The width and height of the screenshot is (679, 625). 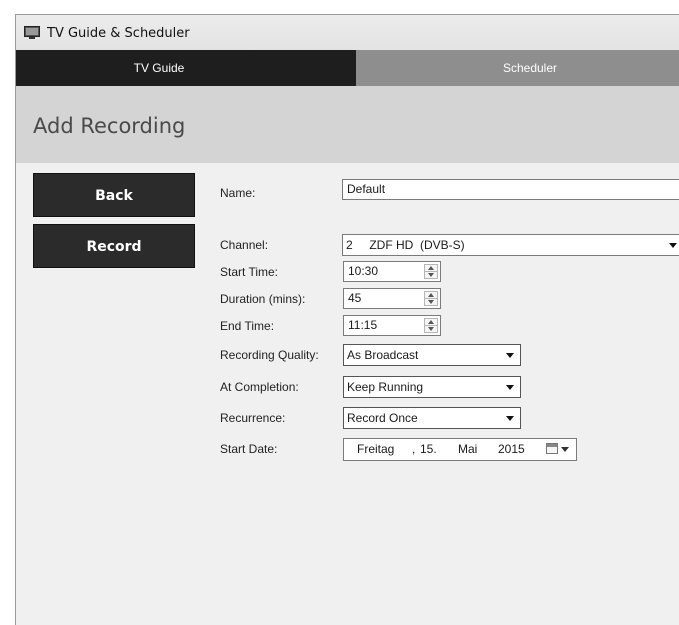 What do you see at coordinates (114, 246) in the screenshot?
I see `record-button: Record` at bounding box center [114, 246].